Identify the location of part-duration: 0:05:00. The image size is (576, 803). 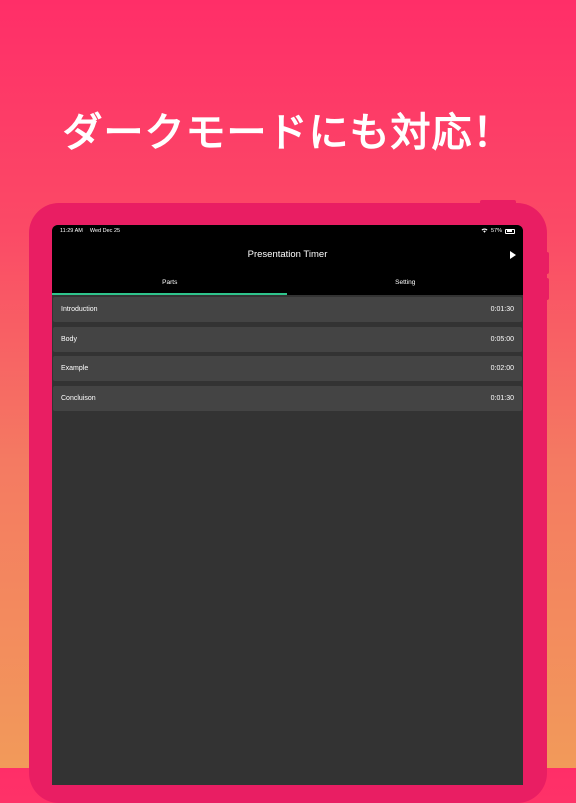
(502, 339).